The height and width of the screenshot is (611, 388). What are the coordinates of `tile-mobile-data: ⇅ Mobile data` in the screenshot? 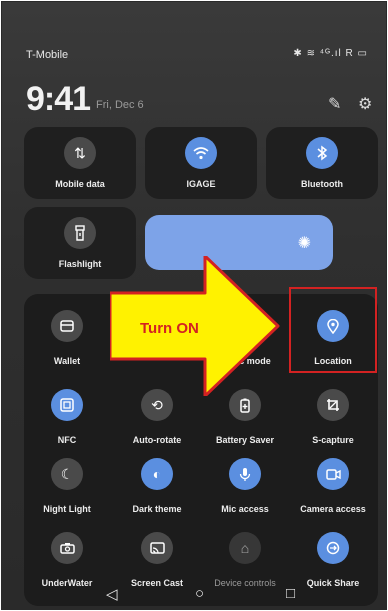 It's located at (80, 163).